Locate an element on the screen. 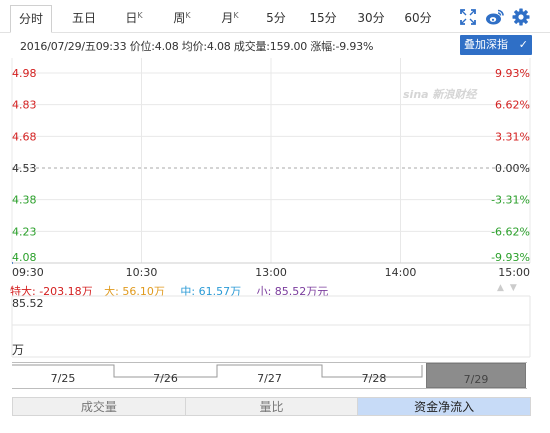 This screenshot has width=550, height=433. y-tick-label-left: 4.08 is located at coordinates (24, 257).